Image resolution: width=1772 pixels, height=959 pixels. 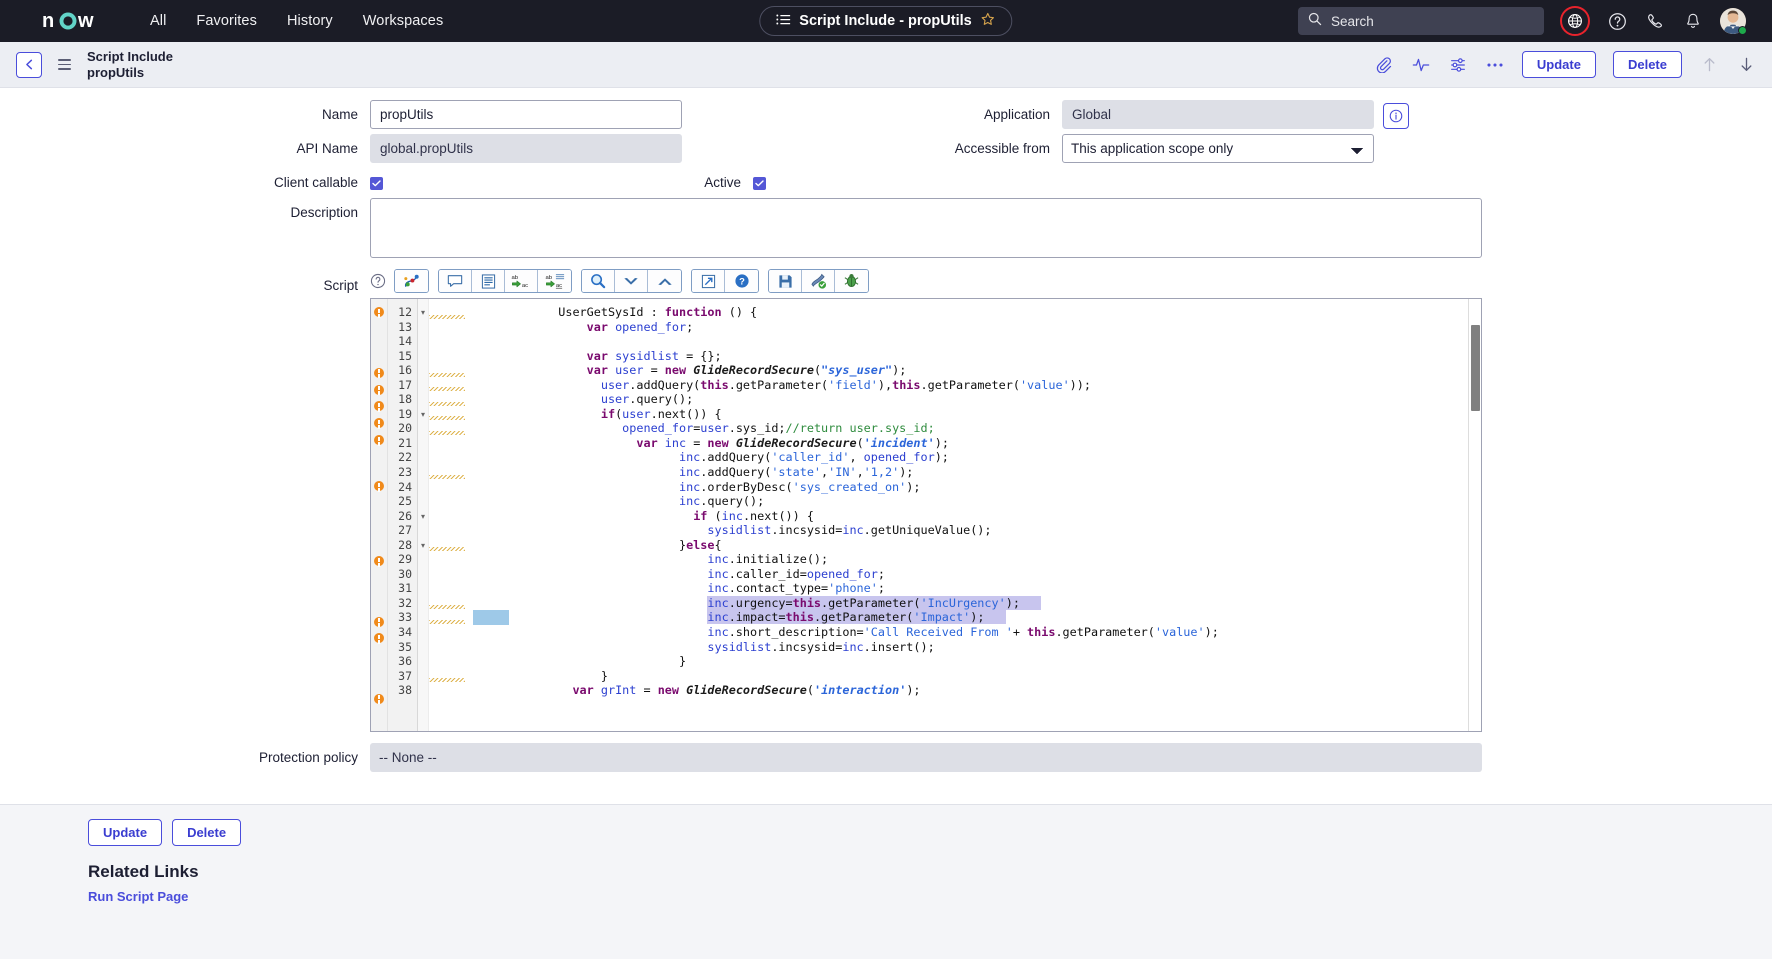 What do you see at coordinates (81, 21) in the screenshot?
I see `servicenow-logo: n w` at bounding box center [81, 21].